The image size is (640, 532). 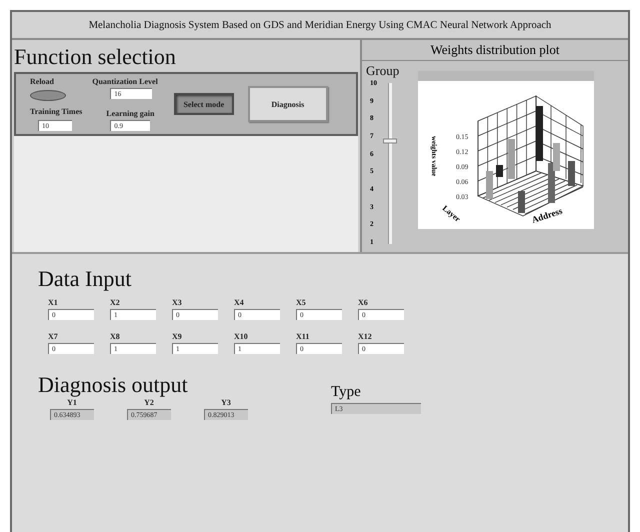 What do you see at coordinates (125, 81) in the screenshot?
I see `field-label: Quantization Level` at bounding box center [125, 81].